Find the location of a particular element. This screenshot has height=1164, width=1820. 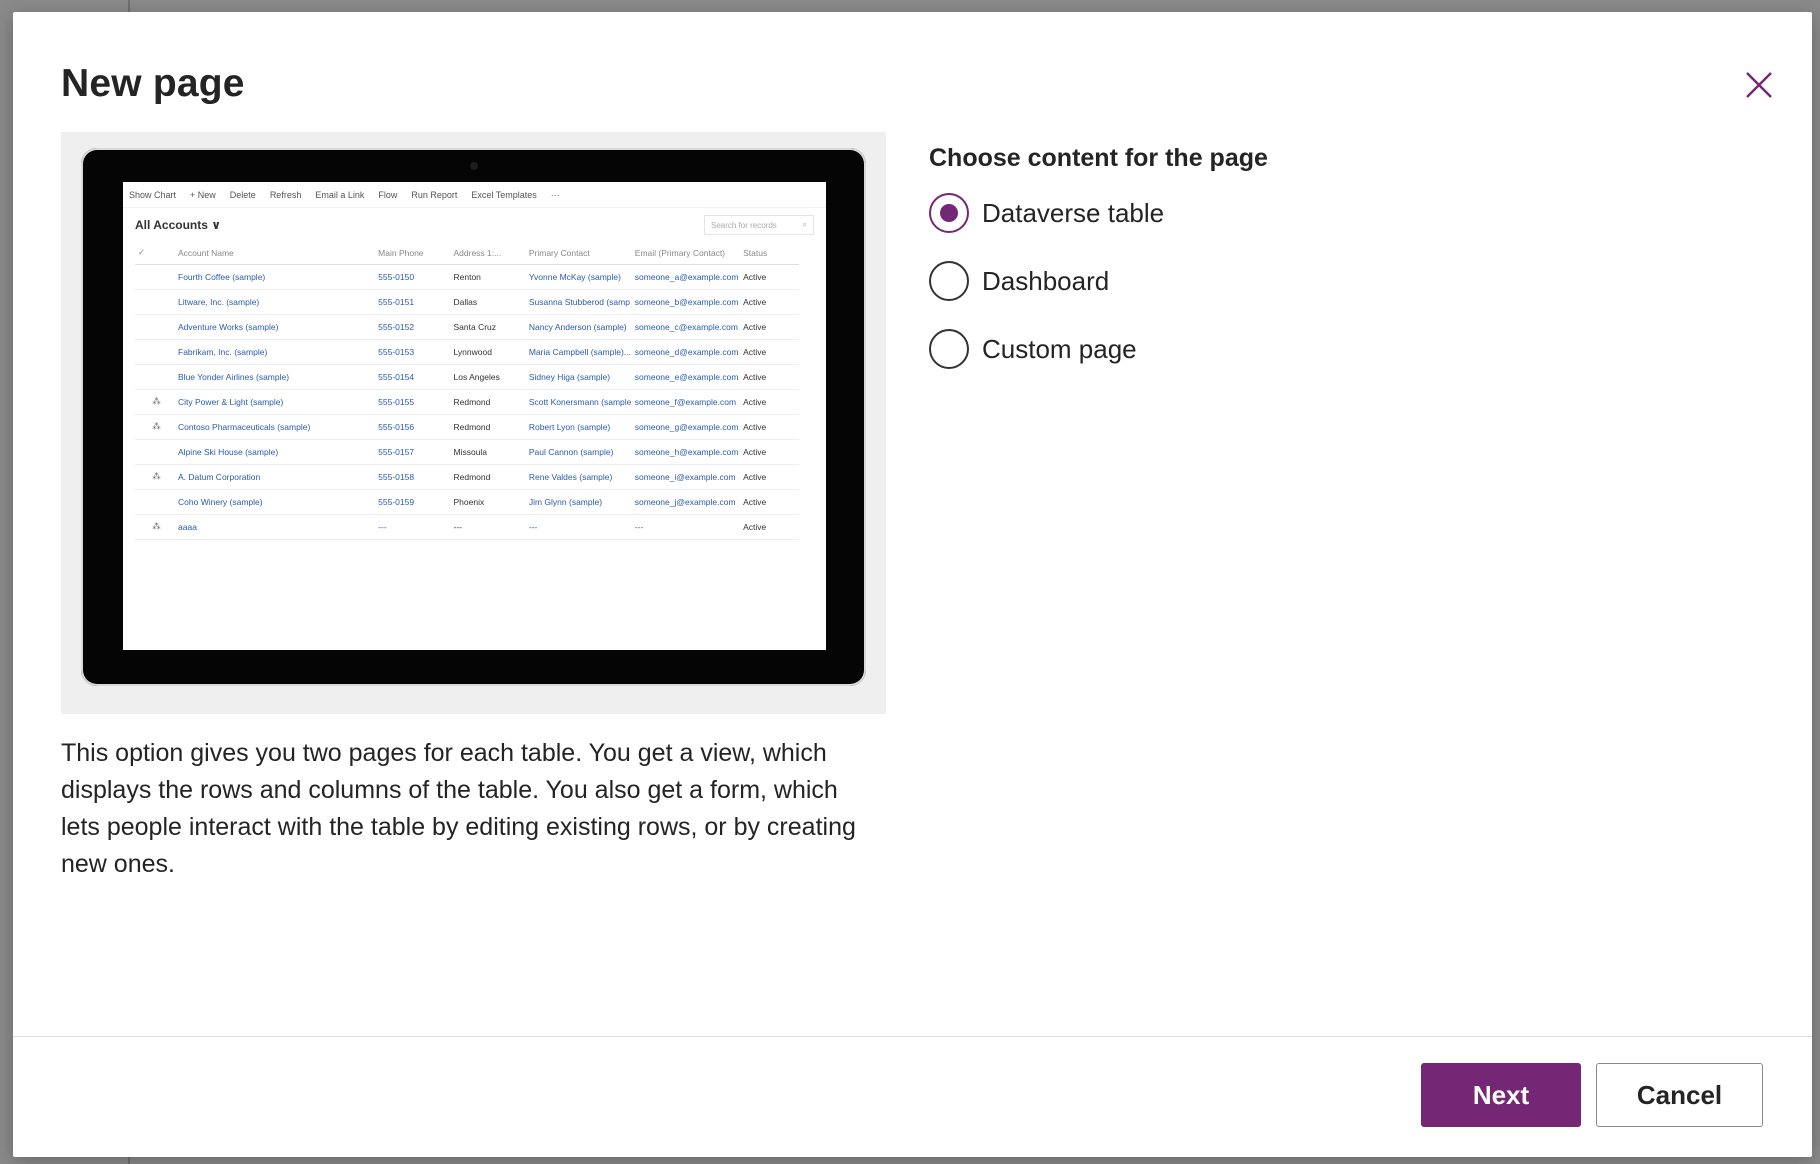

toolbar-item: Refresh is located at coordinates (285, 194).